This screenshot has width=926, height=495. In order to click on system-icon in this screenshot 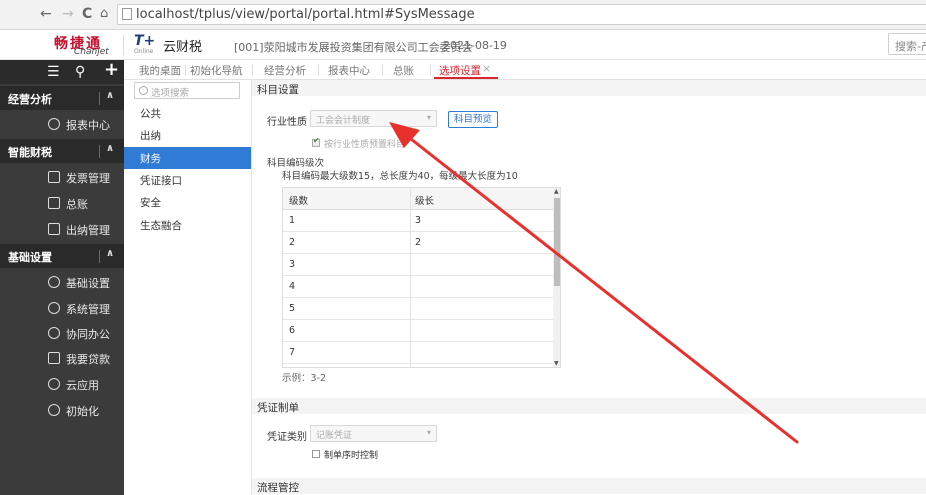, I will do `click(54, 308)`.